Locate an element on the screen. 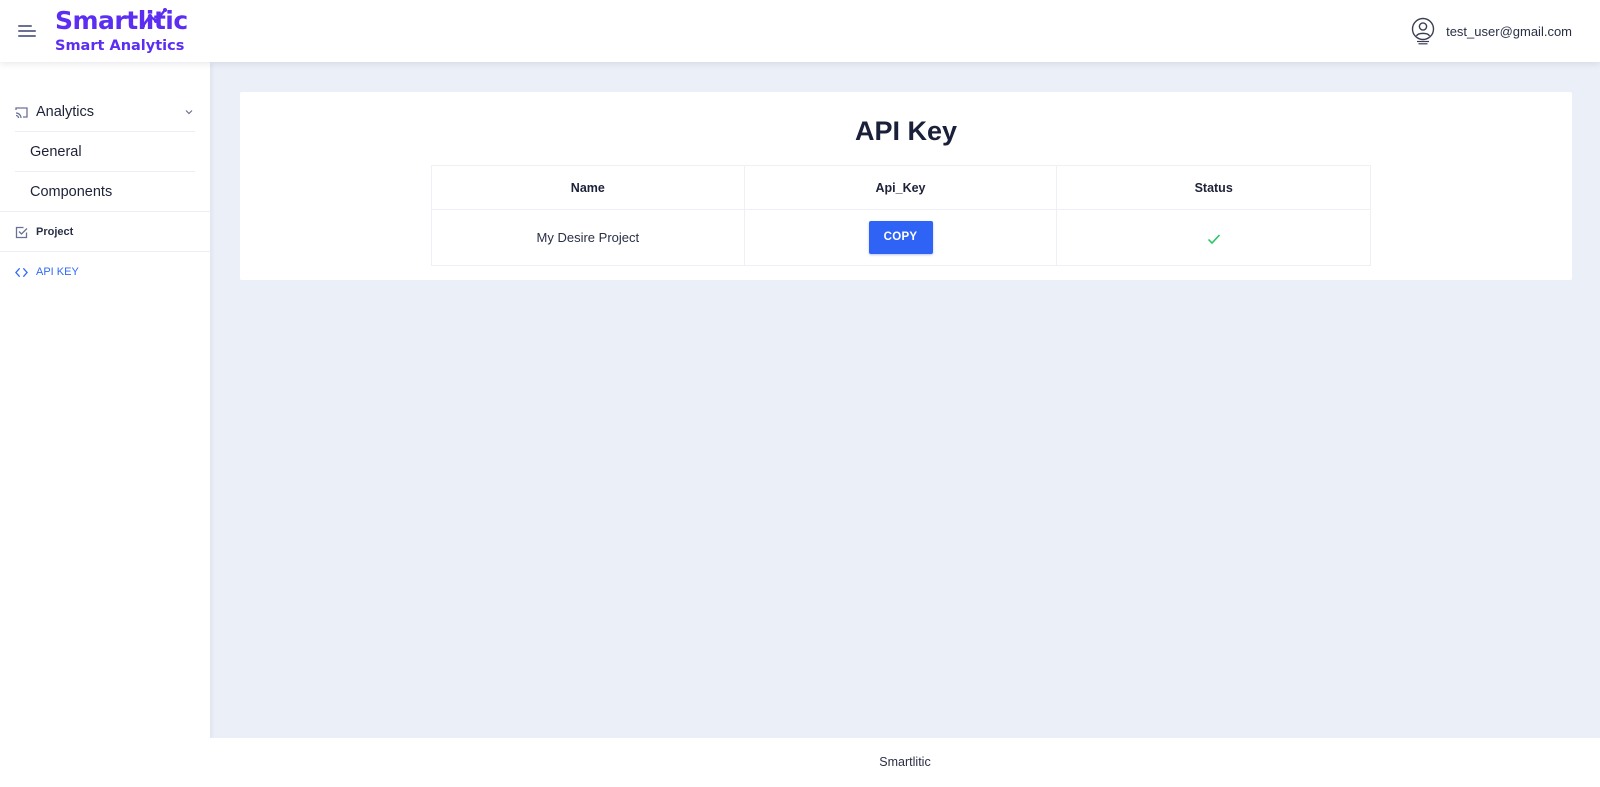 The image size is (1600, 787). page-title: API Key is located at coordinates (906, 131).